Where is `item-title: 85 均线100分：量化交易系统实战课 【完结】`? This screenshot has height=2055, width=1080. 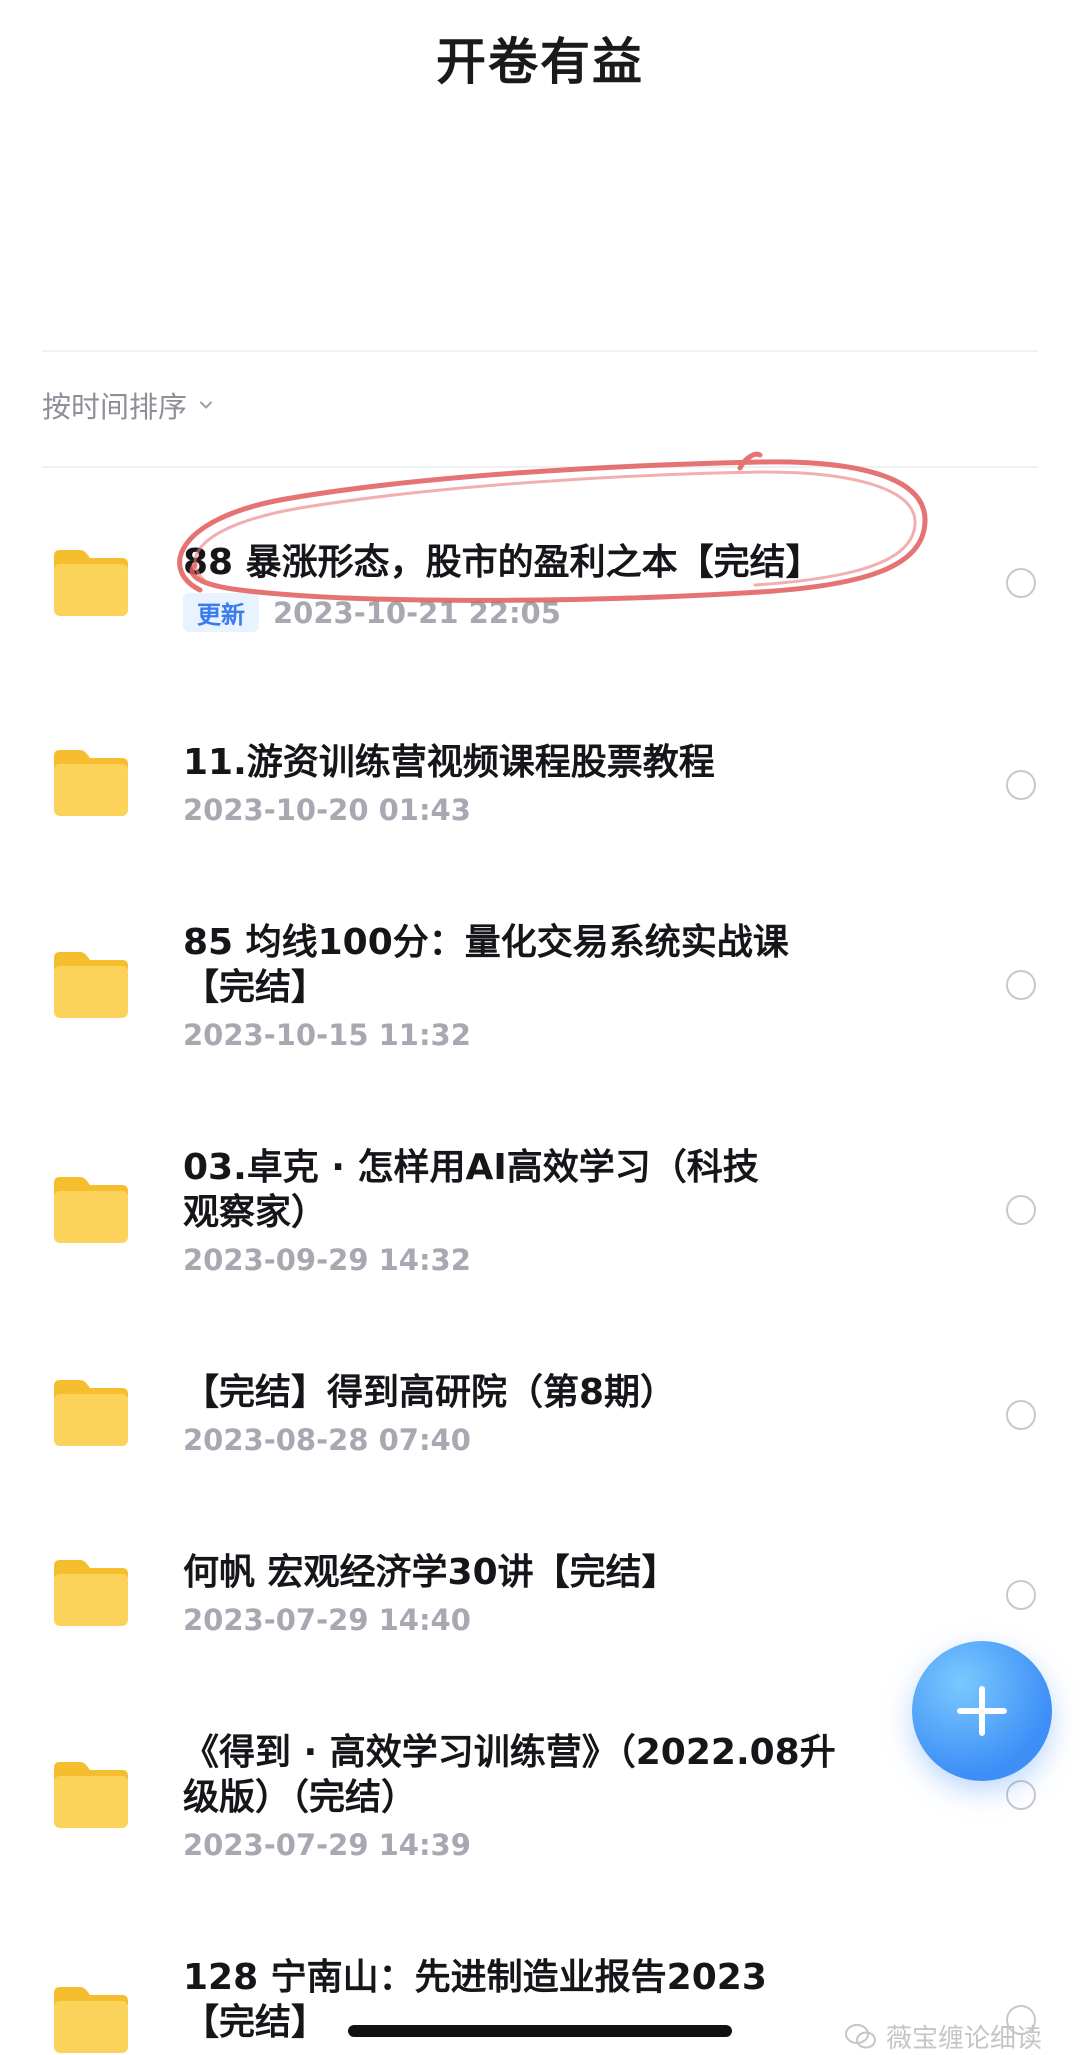
item-title: 85 均线100分：量化交易系统实战课 【完结】 is located at coordinates (486, 965).